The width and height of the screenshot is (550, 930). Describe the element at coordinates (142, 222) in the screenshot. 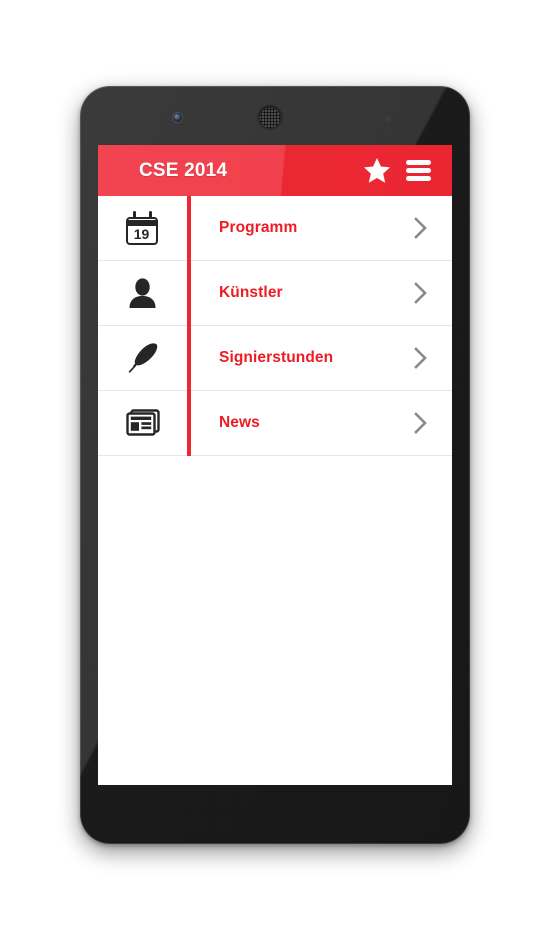

I see `calendar-header-band` at that location.